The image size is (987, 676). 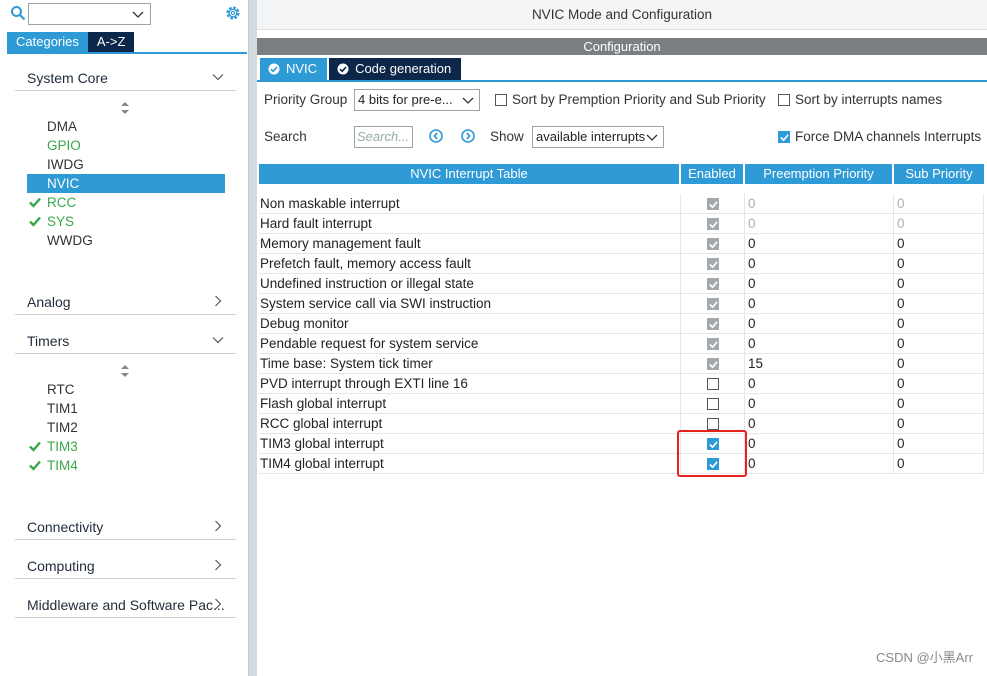 What do you see at coordinates (939, 174) in the screenshot?
I see `col-header-sub-priority: Sub Priority` at bounding box center [939, 174].